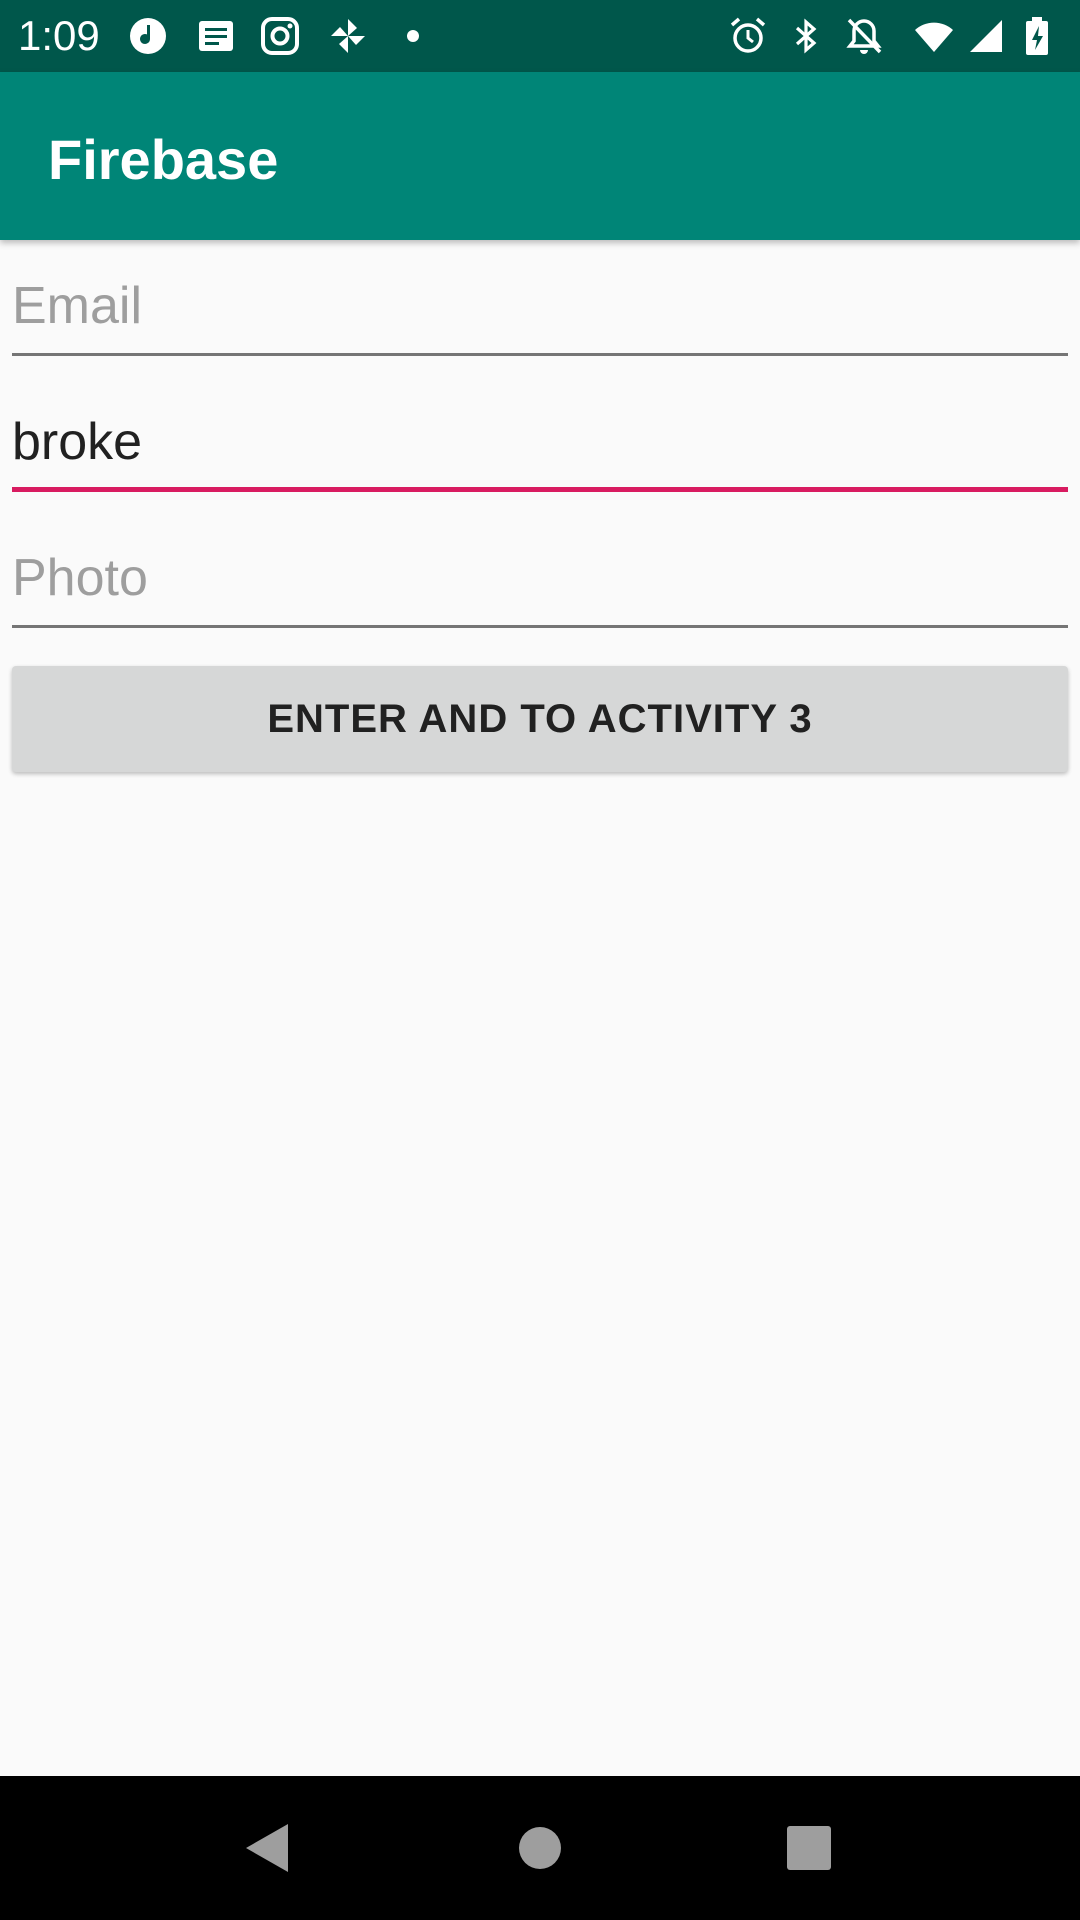  What do you see at coordinates (1038, 36) in the screenshot?
I see `battery-charging-icon` at bounding box center [1038, 36].